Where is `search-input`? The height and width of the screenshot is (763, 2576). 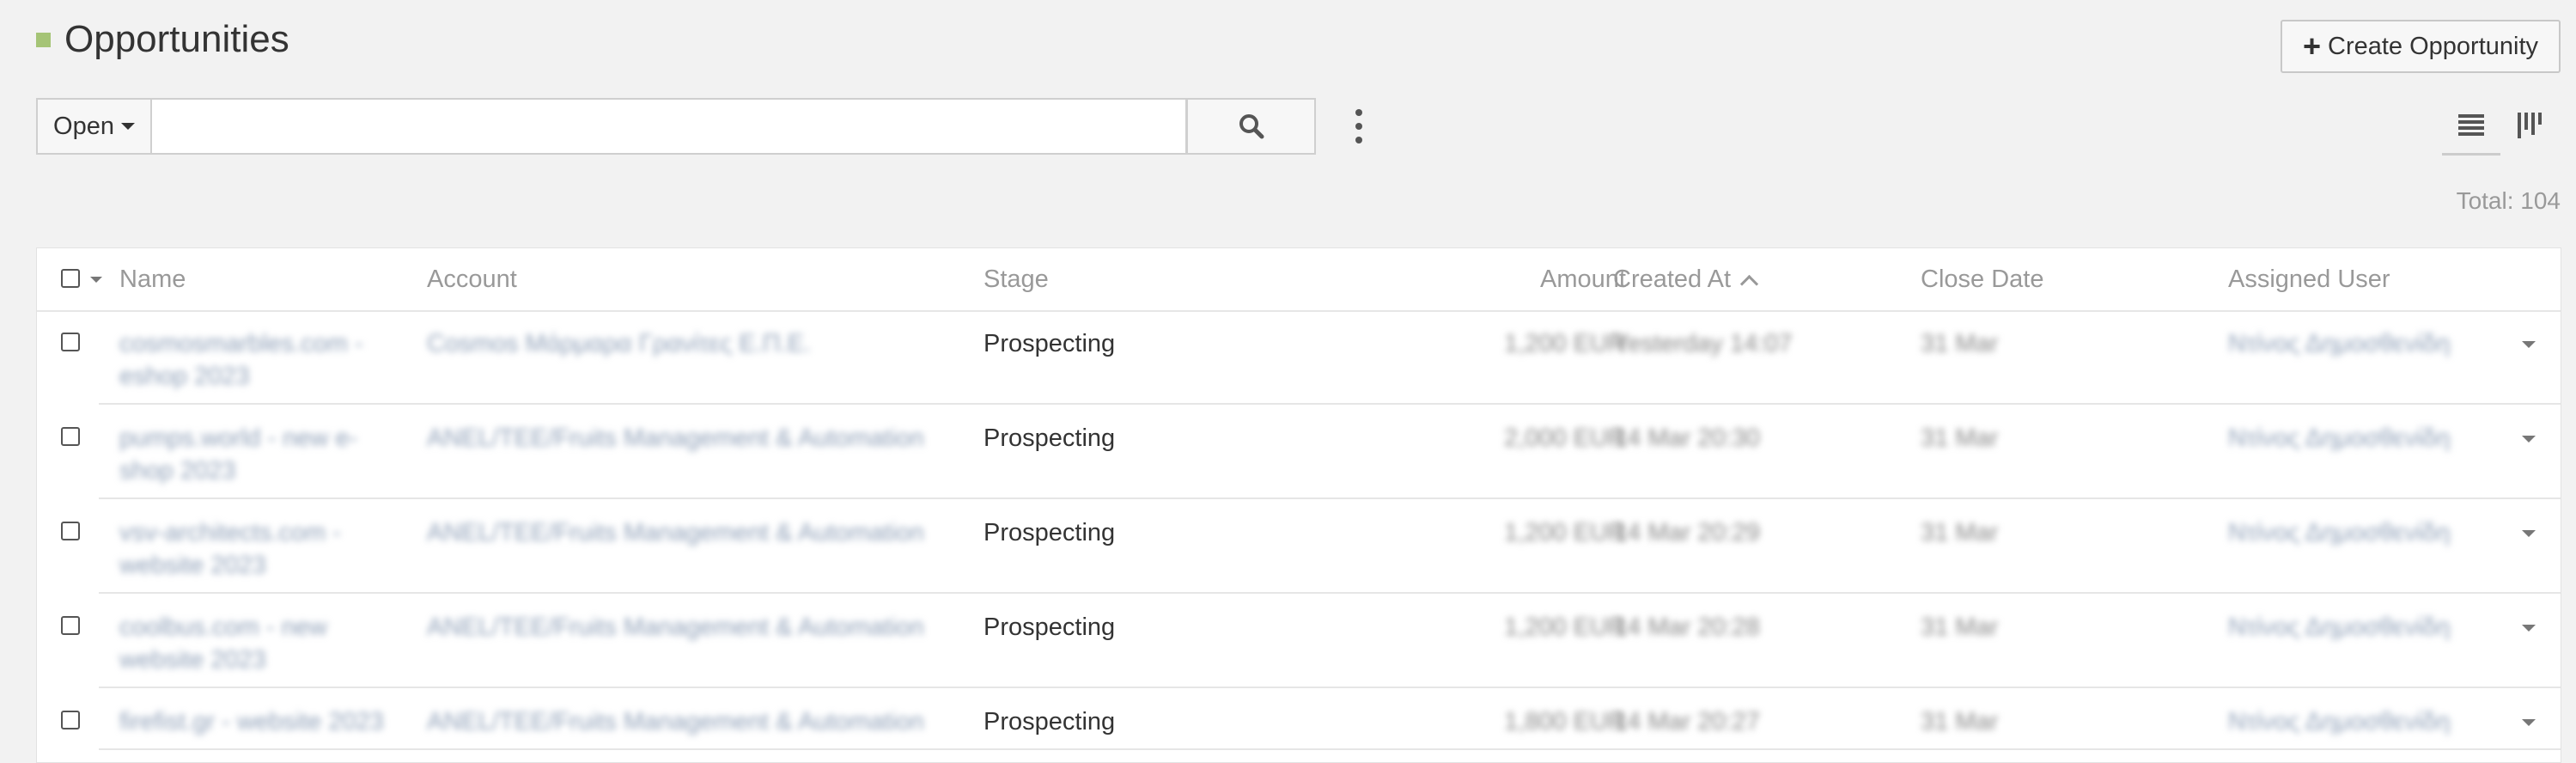 search-input is located at coordinates (669, 127).